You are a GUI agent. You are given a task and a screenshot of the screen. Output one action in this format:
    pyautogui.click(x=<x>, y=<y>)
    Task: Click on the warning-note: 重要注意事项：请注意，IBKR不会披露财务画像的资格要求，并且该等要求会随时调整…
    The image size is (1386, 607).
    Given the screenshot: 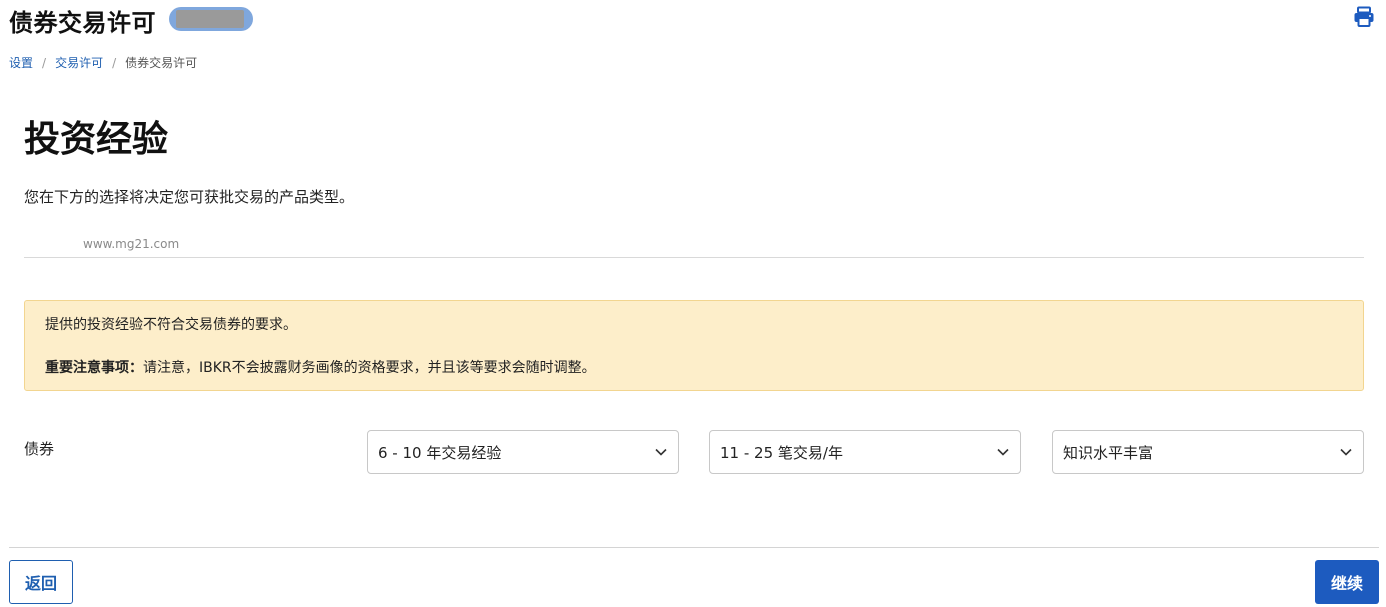 What is the action you would take?
    pyautogui.click(x=694, y=368)
    